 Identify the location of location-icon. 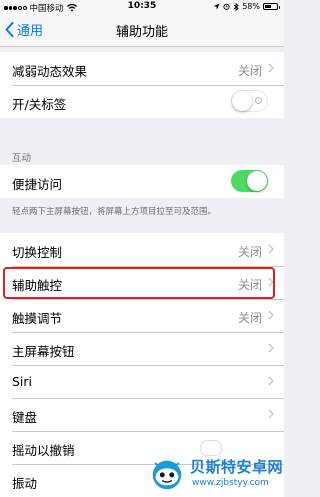
(216, 6).